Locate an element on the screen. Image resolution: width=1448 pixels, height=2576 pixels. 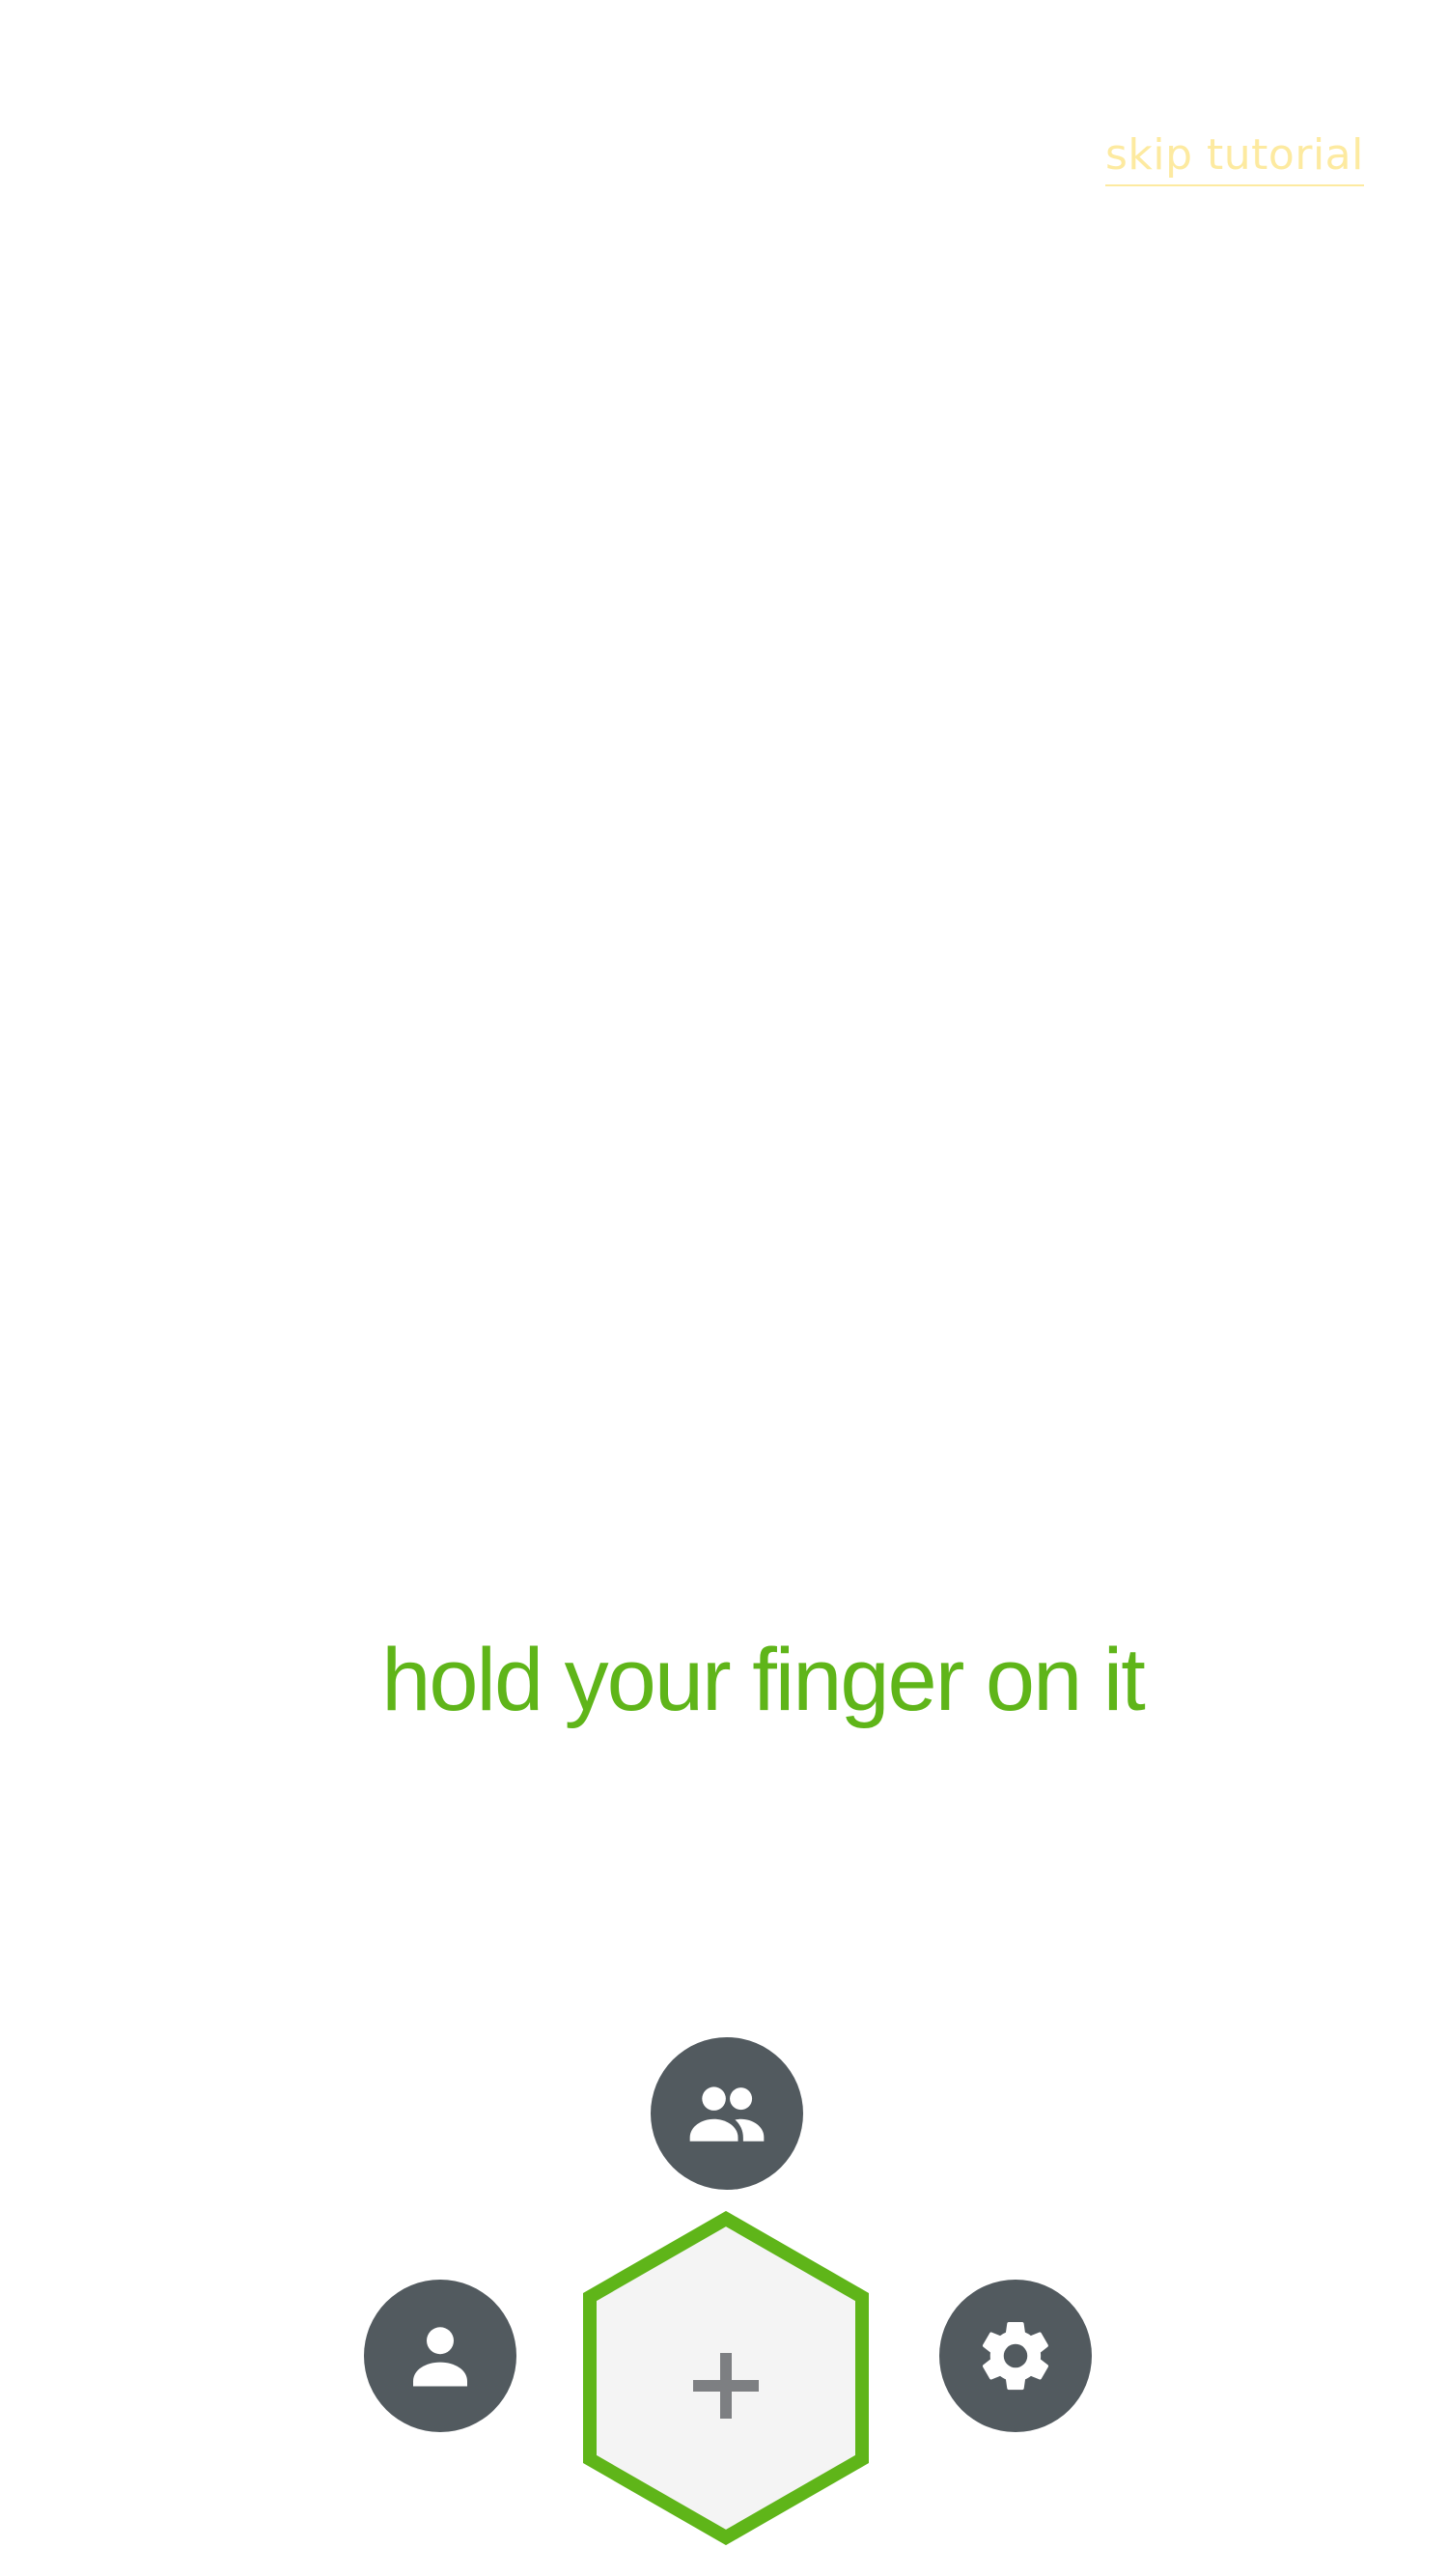
groups-button is located at coordinates (727, 2114).